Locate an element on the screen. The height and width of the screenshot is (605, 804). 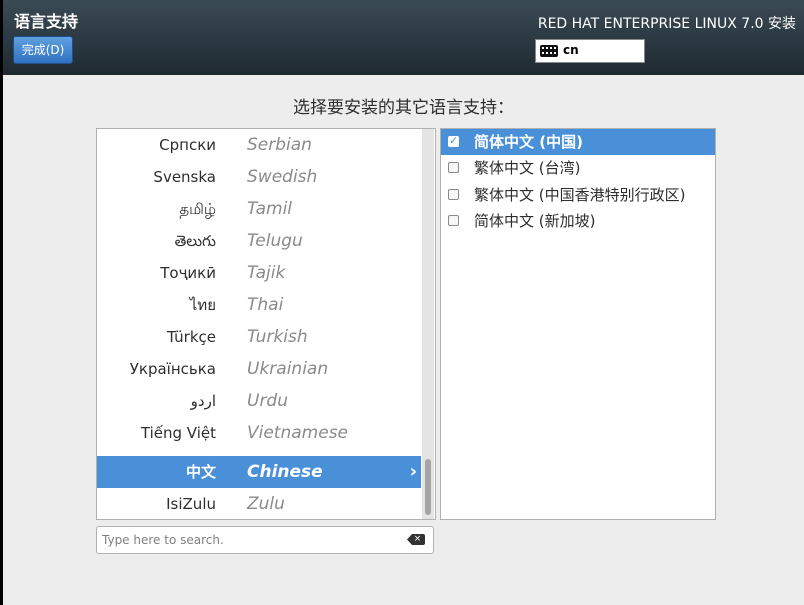
language-row-telugu: తెలుగు Telugu is located at coordinates (259, 241).